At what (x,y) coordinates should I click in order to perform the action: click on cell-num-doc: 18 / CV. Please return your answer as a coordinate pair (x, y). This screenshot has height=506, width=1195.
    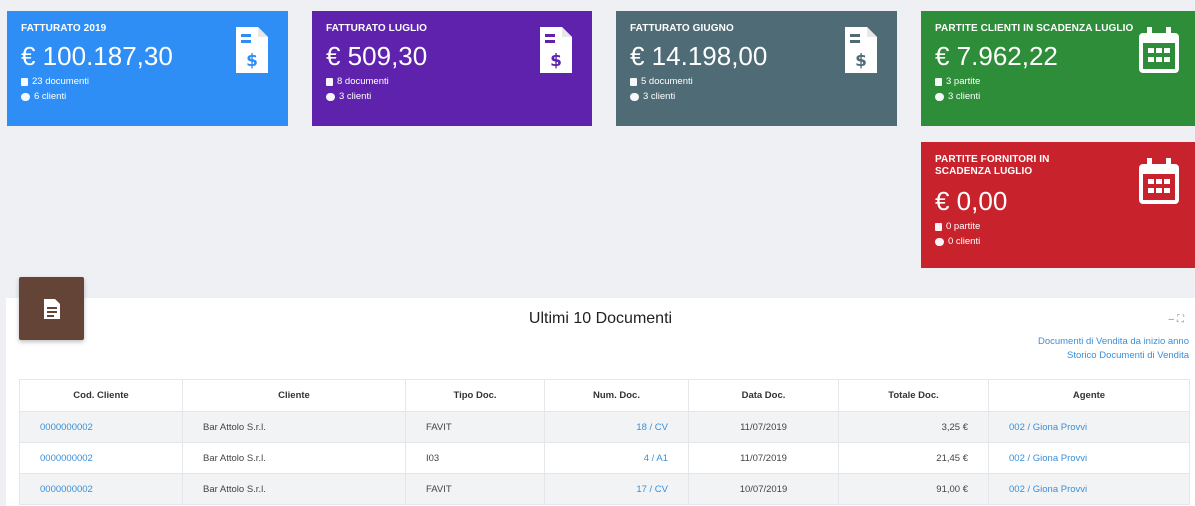
    Looking at the image, I should click on (616, 427).